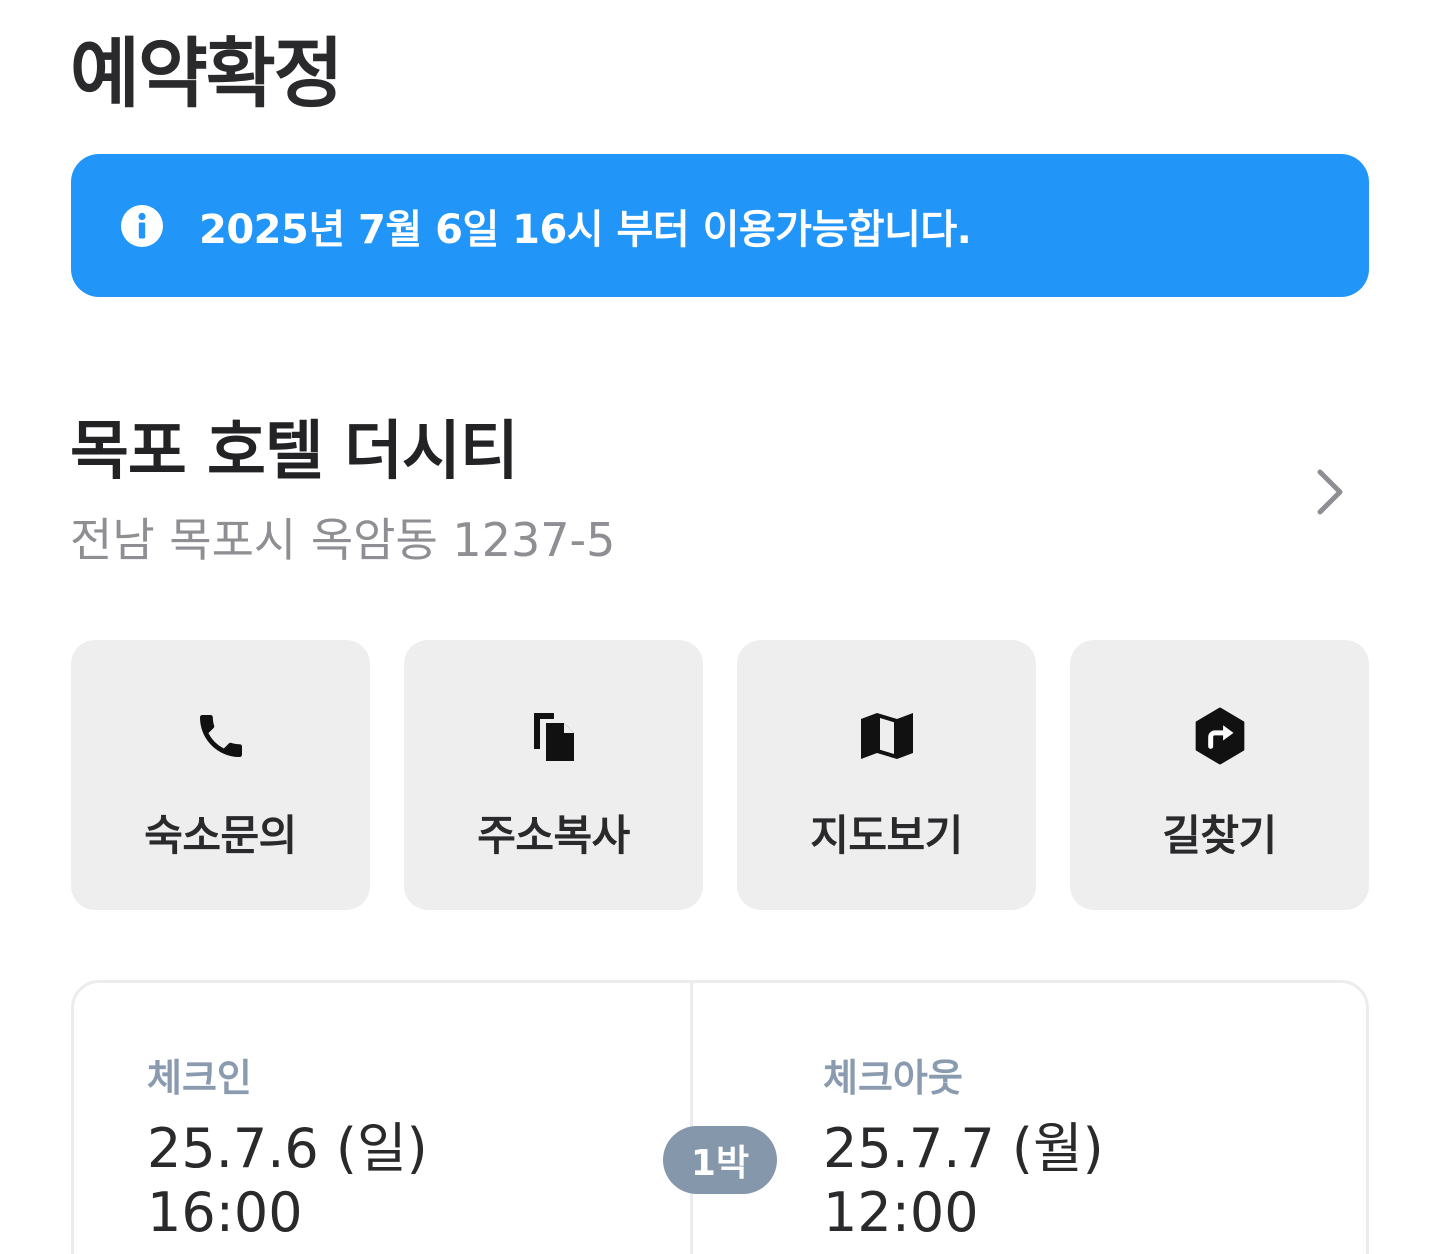 The image size is (1440, 1254). Describe the element at coordinates (221, 736) in the screenshot. I see `phone-icon` at that location.